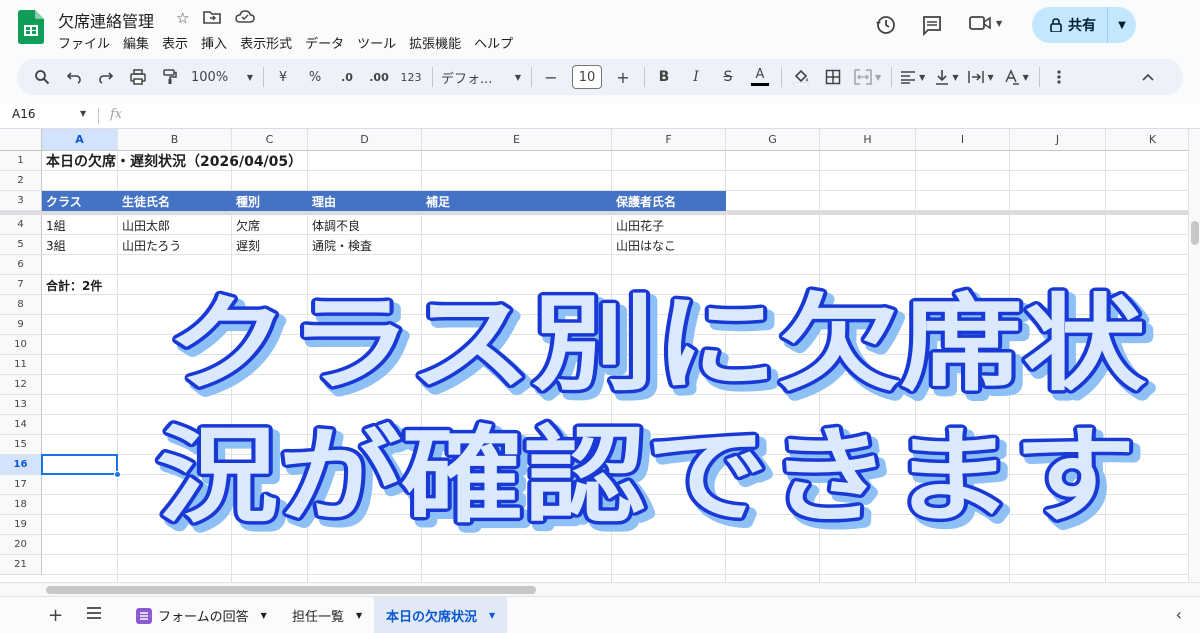  Describe the element at coordinates (623, 77) in the screenshot. I see `increase-font-size-button: +` at that location.